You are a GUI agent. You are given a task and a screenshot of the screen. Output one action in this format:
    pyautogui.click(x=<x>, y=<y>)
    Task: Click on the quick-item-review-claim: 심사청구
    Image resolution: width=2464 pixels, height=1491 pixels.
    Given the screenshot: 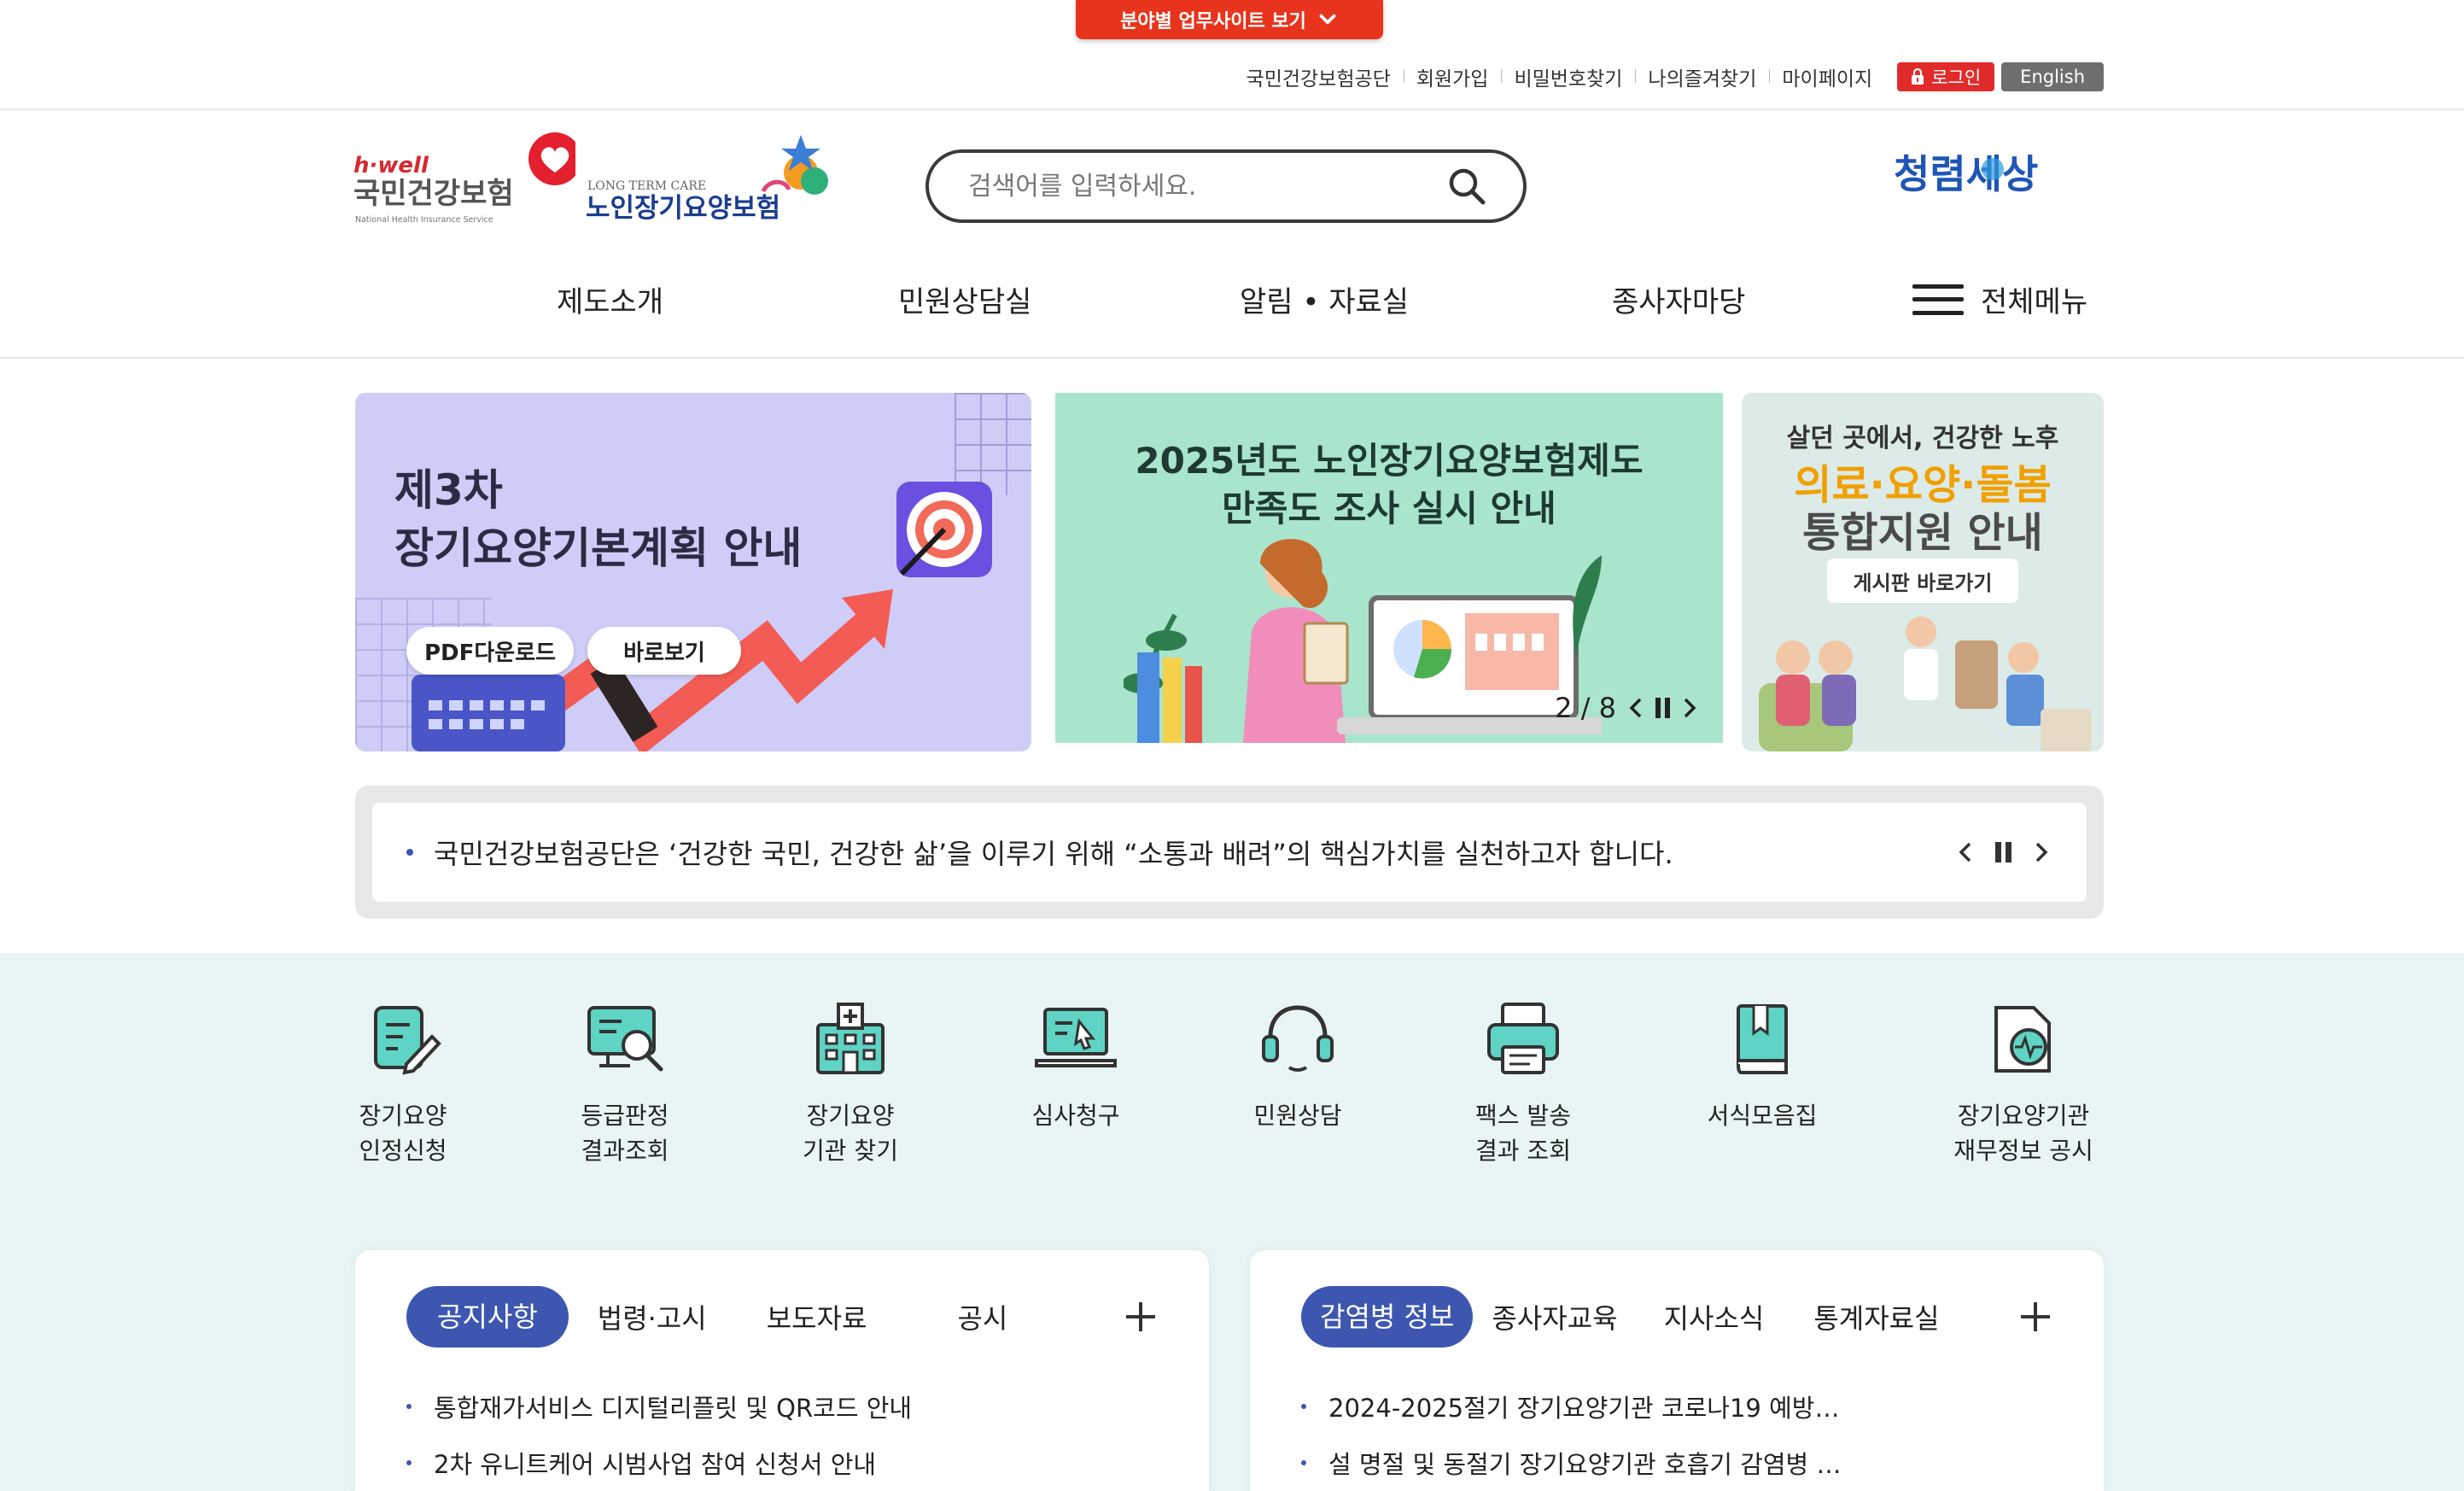 What is the action you would take?
    pyautogui.click(x=1076, y=1064)
    